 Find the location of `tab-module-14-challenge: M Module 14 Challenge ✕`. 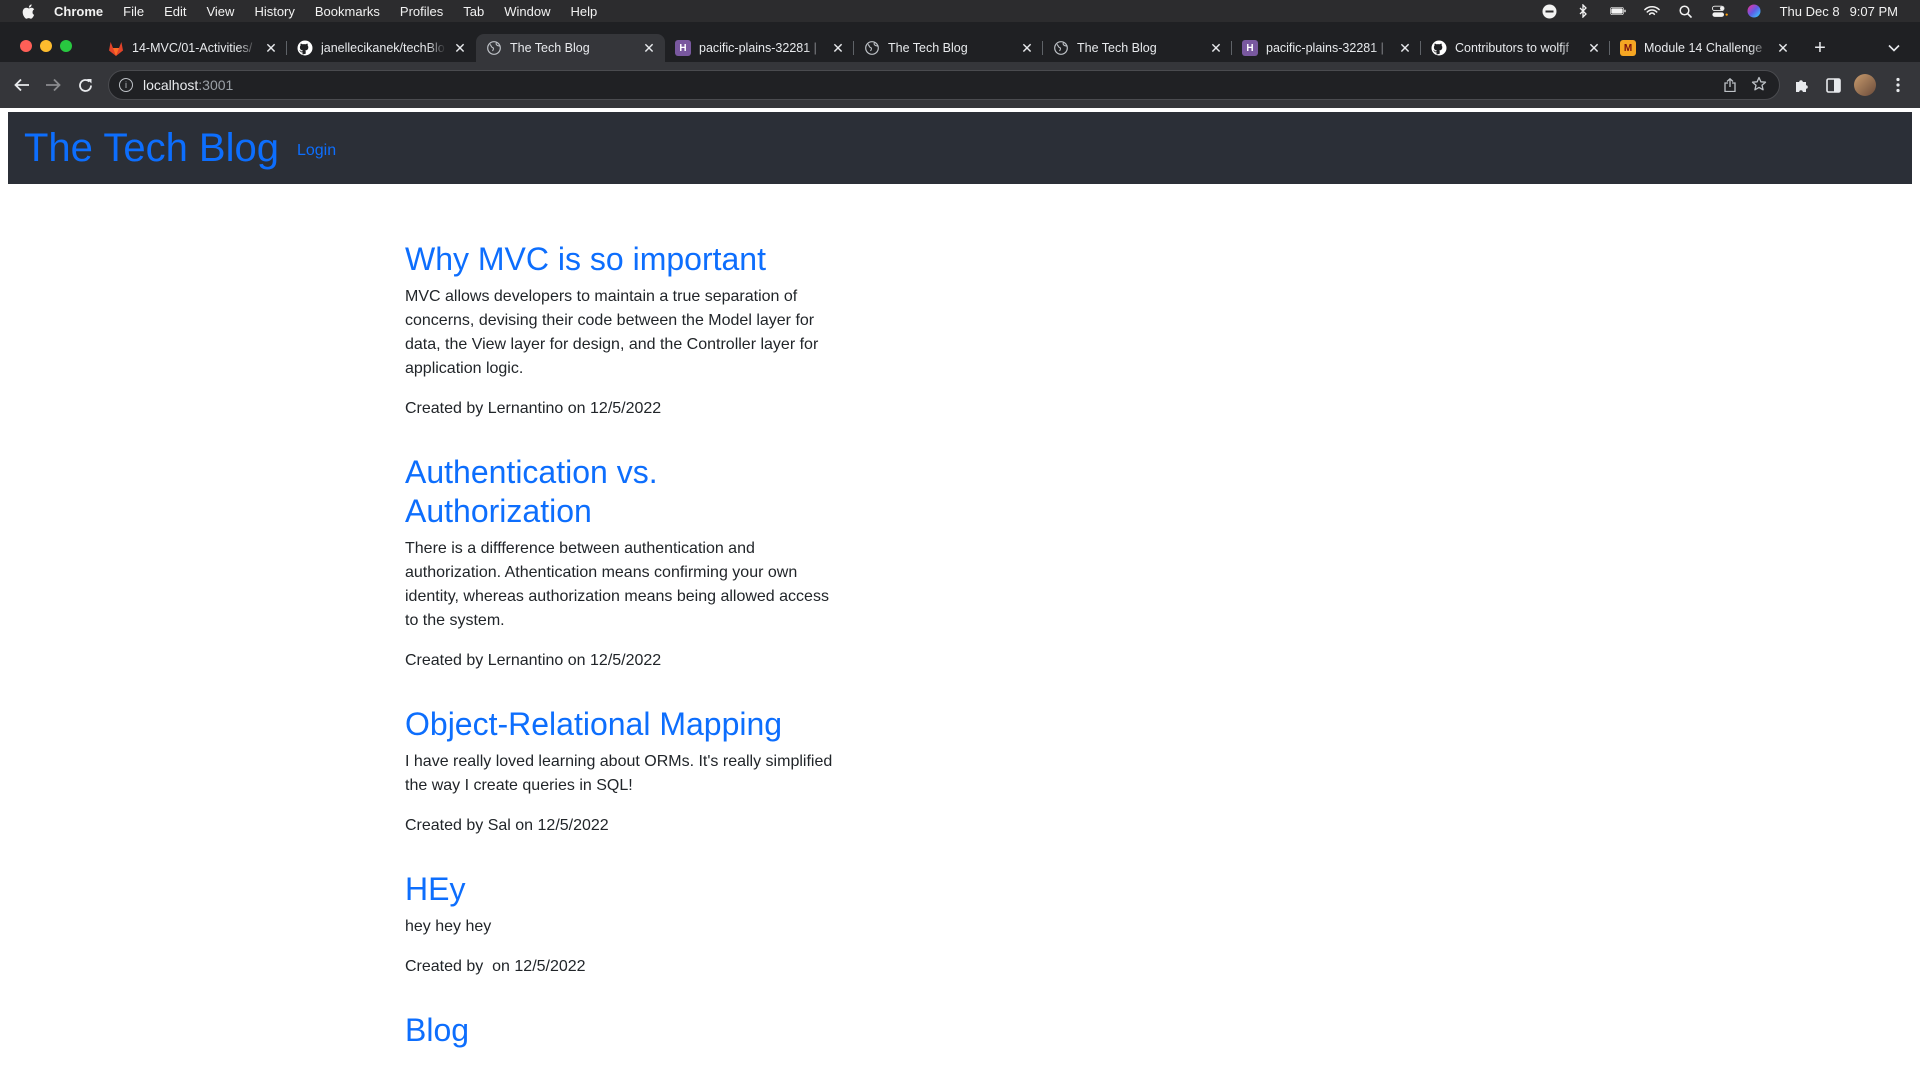

tab-module-14-challenge: M Module 14 Challenge ✕ is located at coordinates (1704, 48).